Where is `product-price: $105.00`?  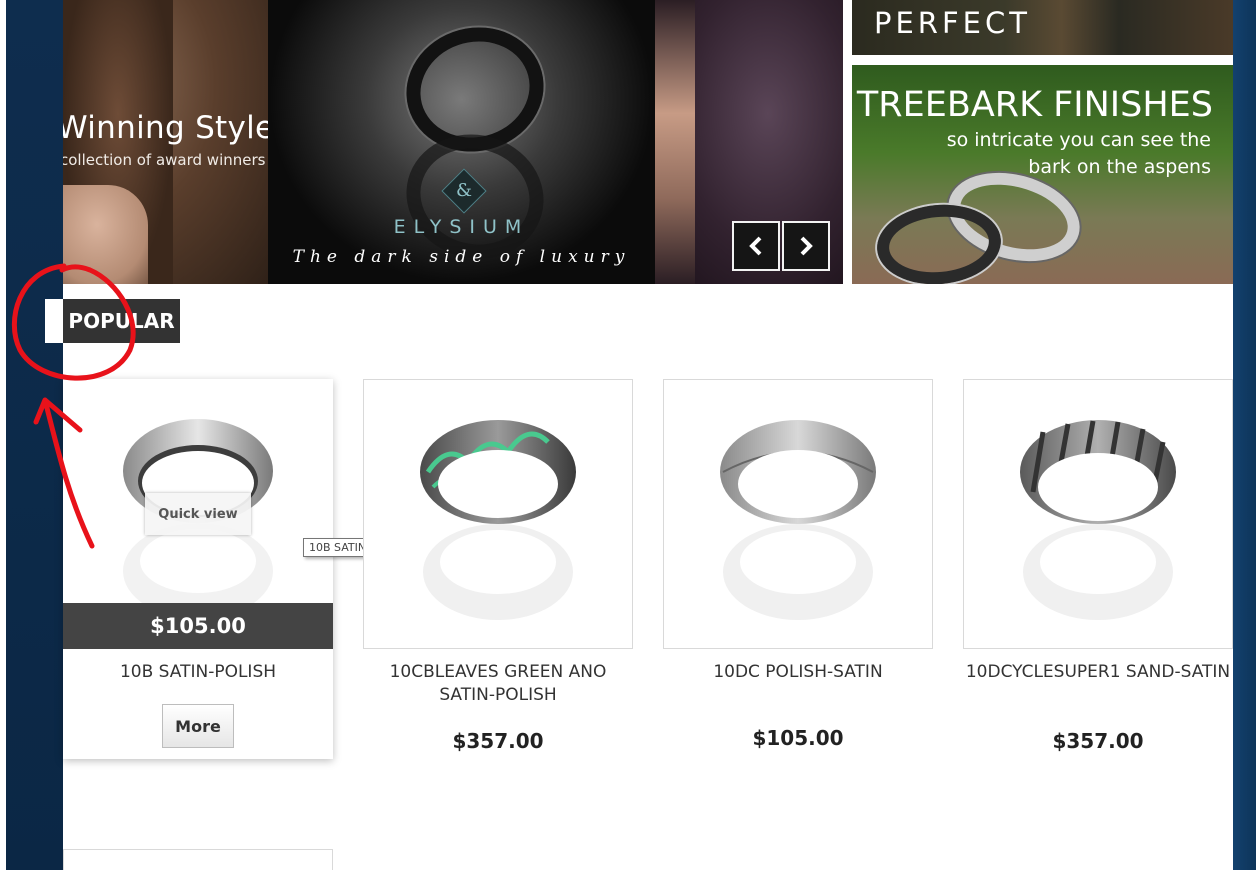
product-price: $105.00 is located at coordinates (798, 738).